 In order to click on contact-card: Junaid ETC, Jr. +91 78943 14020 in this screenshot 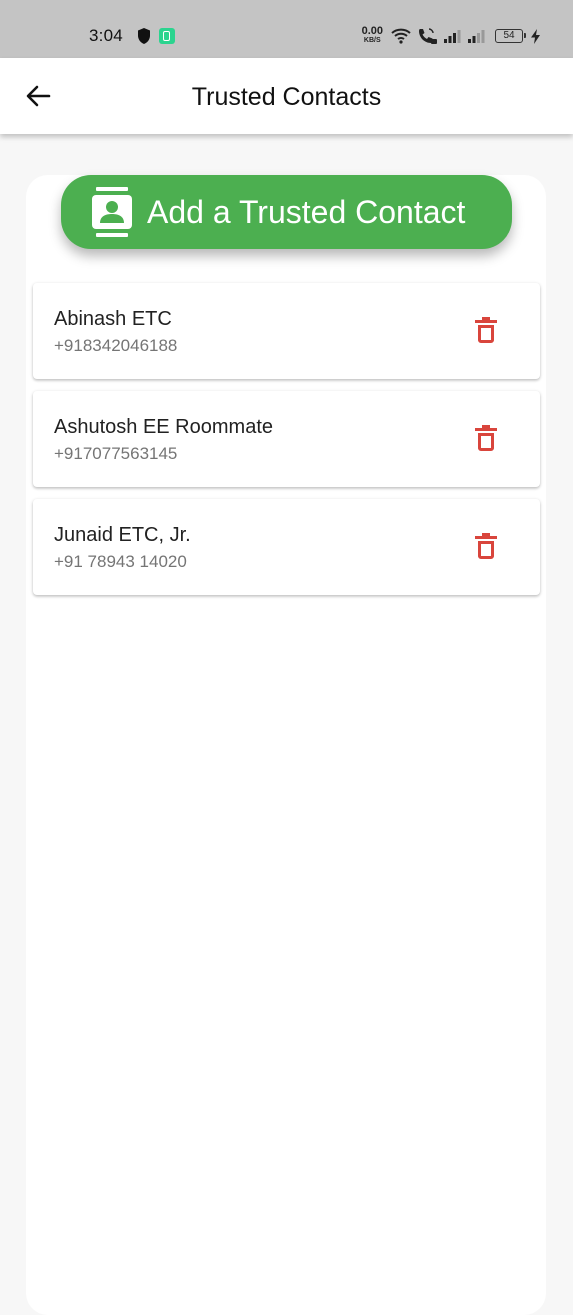, I will do `click(286, 547)`.